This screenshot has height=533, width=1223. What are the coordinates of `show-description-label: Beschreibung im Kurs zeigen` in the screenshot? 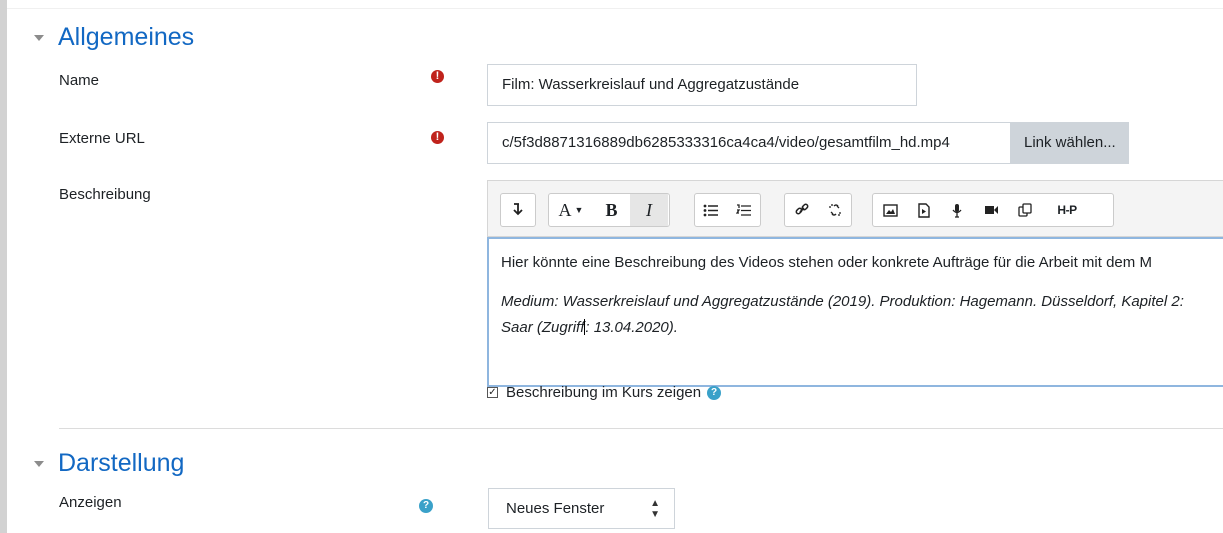 It's located at (604, 392).